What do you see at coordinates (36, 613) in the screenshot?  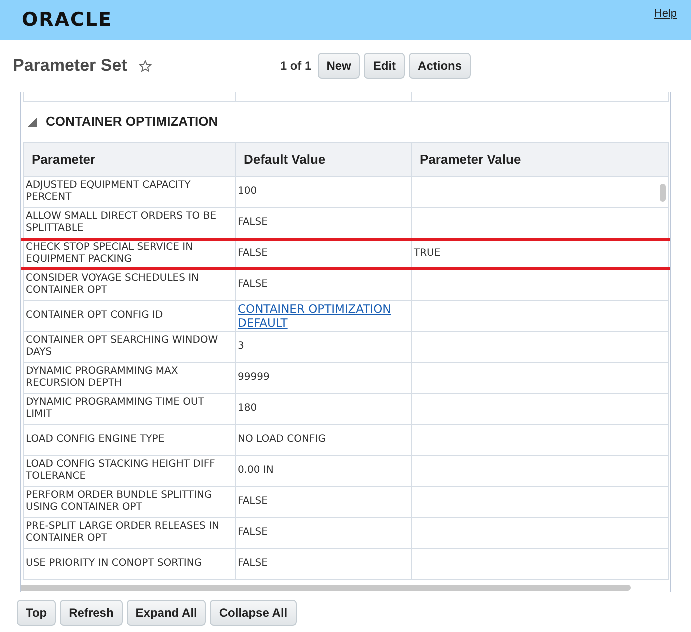 I see `footer-button: Top` at bounding box center [36, 613].